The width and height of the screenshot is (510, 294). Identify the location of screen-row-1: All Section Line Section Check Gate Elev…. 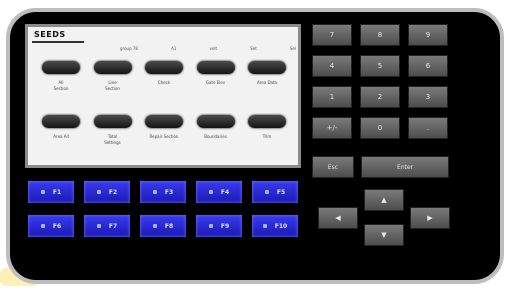
(164, 76).